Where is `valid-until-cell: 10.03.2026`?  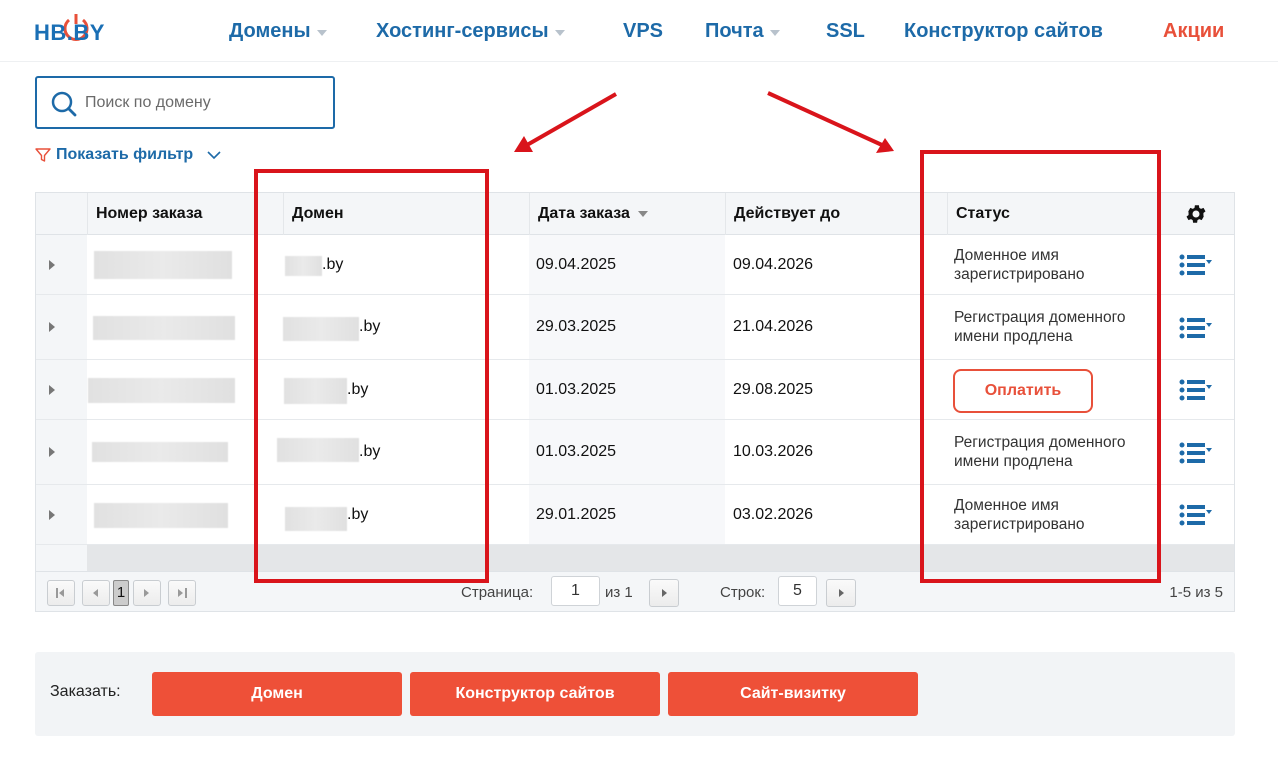
valid-until-cell: 10.03.2026 is located at coordinates (773, 451).